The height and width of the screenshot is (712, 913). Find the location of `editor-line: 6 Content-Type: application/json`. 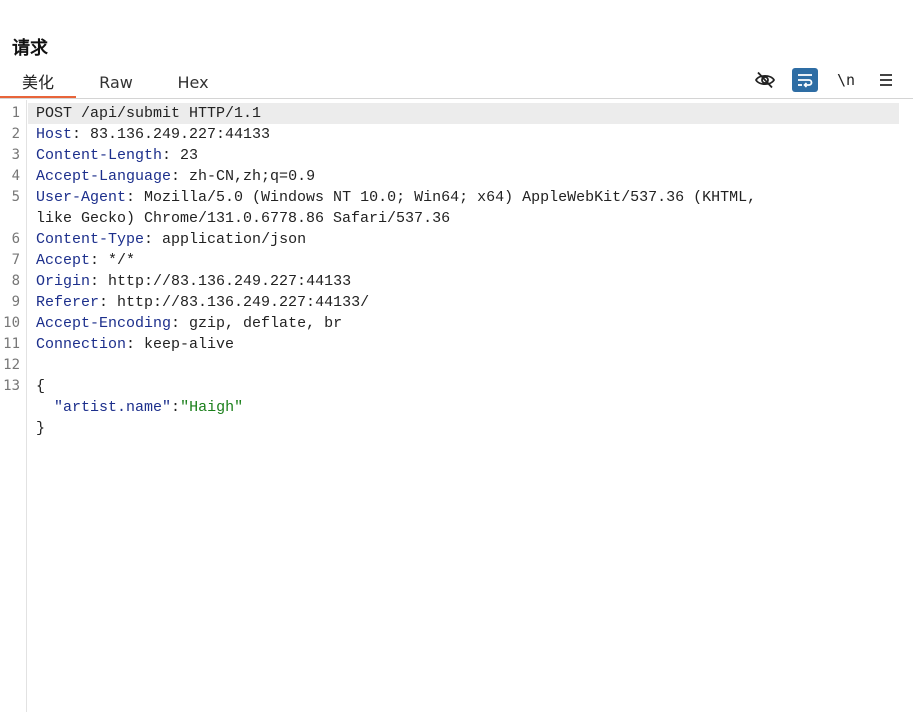

editor-line: 6 Content-Type: application/json is located at coordinates (456, 239).